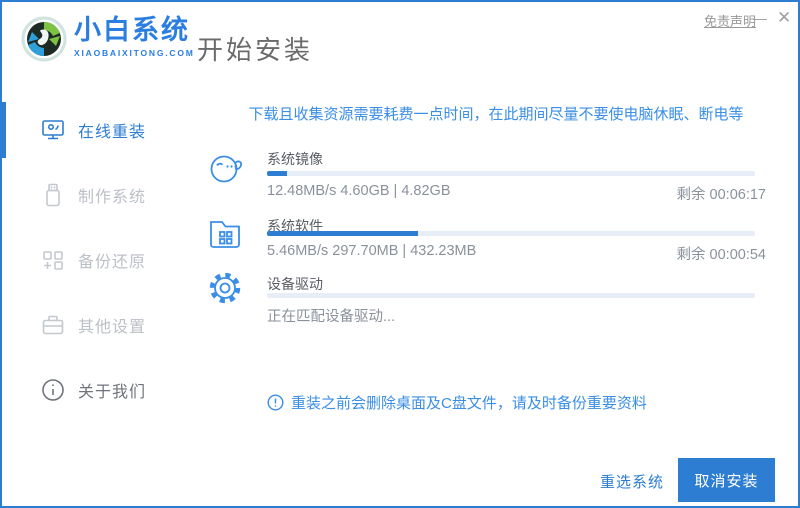 Image resolution: width=800 pixels, height=508 pixels. Describe the element at coordinates (112, 327) in the screenshot. I see `sidebar-item-label: 其他设置` at that location.